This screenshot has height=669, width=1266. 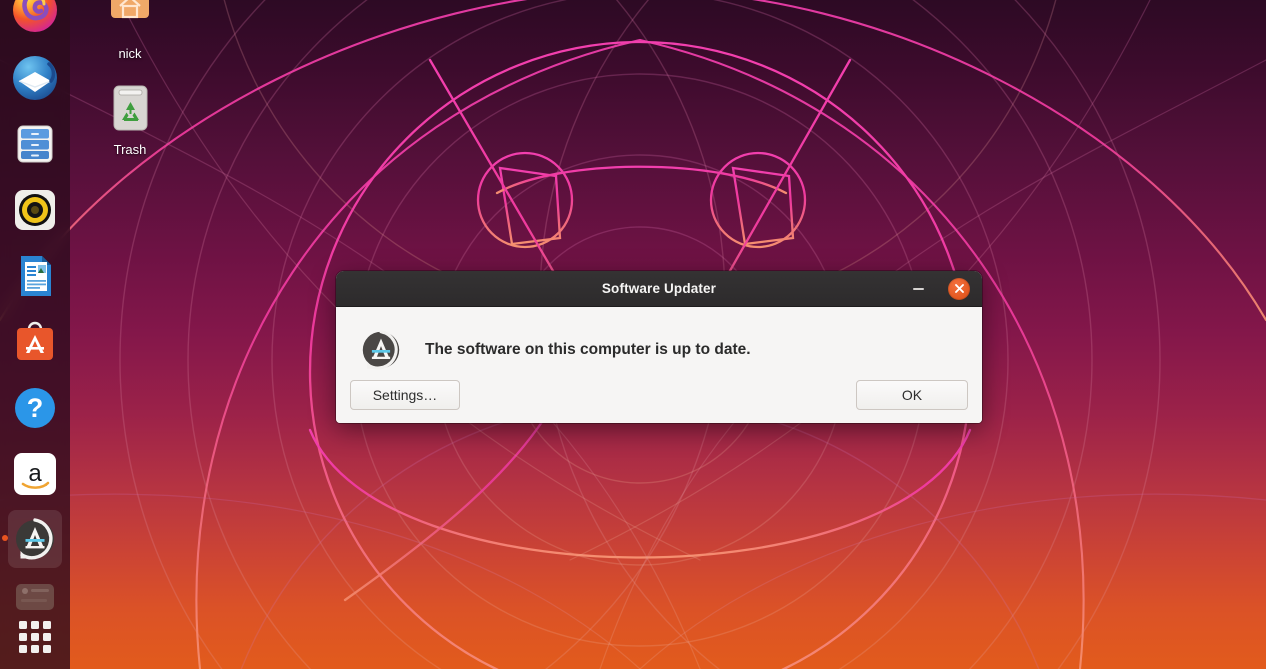 I want to click on files-icon, so click(x=35, y=144).